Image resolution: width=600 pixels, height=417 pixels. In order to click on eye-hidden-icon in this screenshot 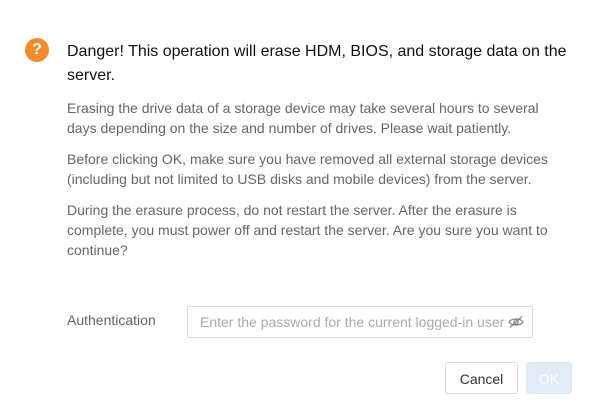, I will do `click(516, 322)`.